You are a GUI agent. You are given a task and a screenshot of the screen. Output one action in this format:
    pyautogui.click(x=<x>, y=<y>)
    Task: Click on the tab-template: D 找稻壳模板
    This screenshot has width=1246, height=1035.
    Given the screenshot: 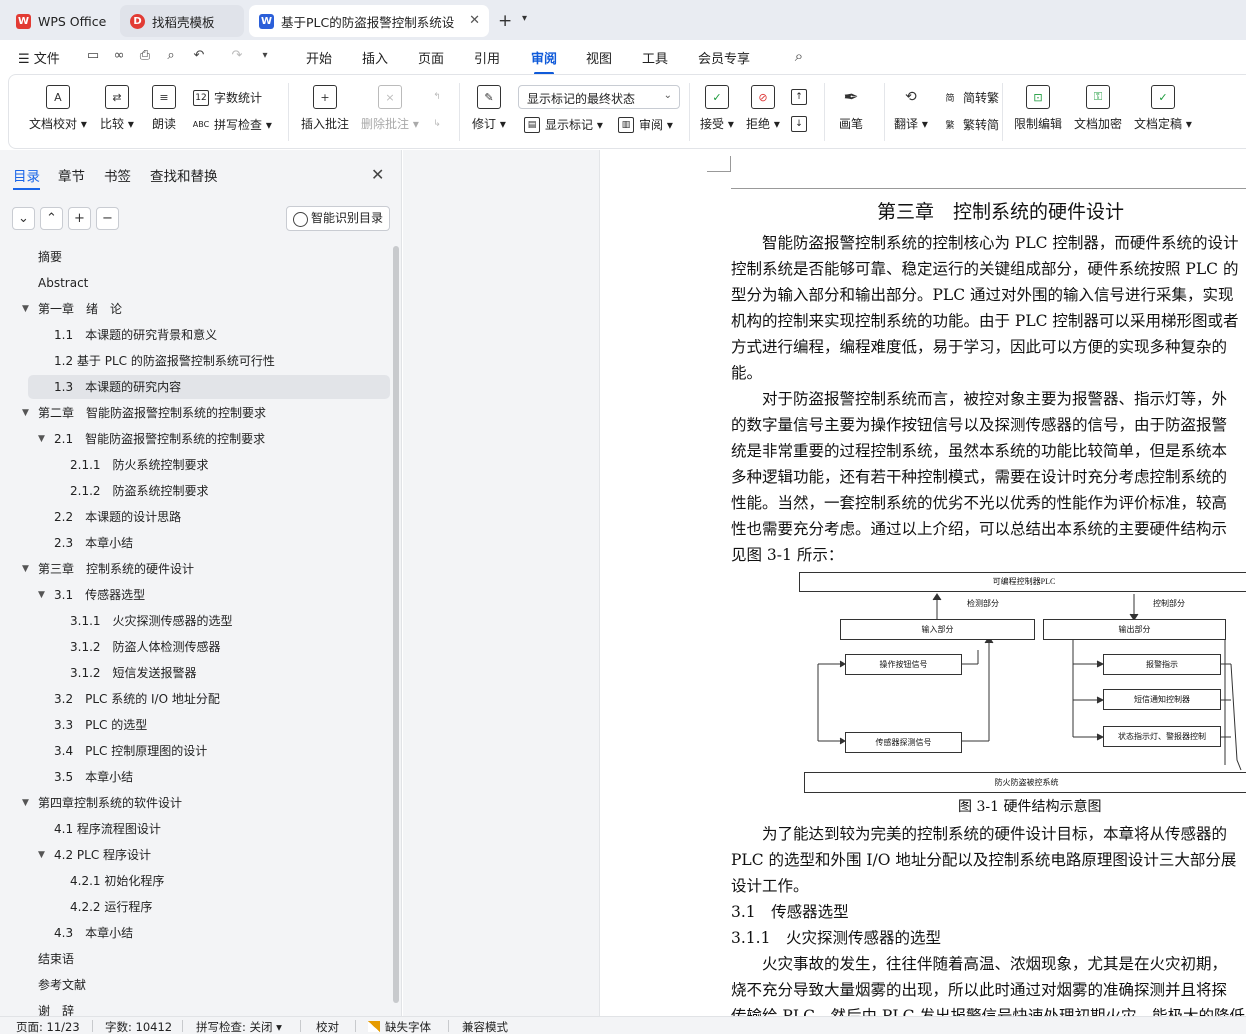 What is the action you would take?
    pyautogui.click(x=182, y=21)
    